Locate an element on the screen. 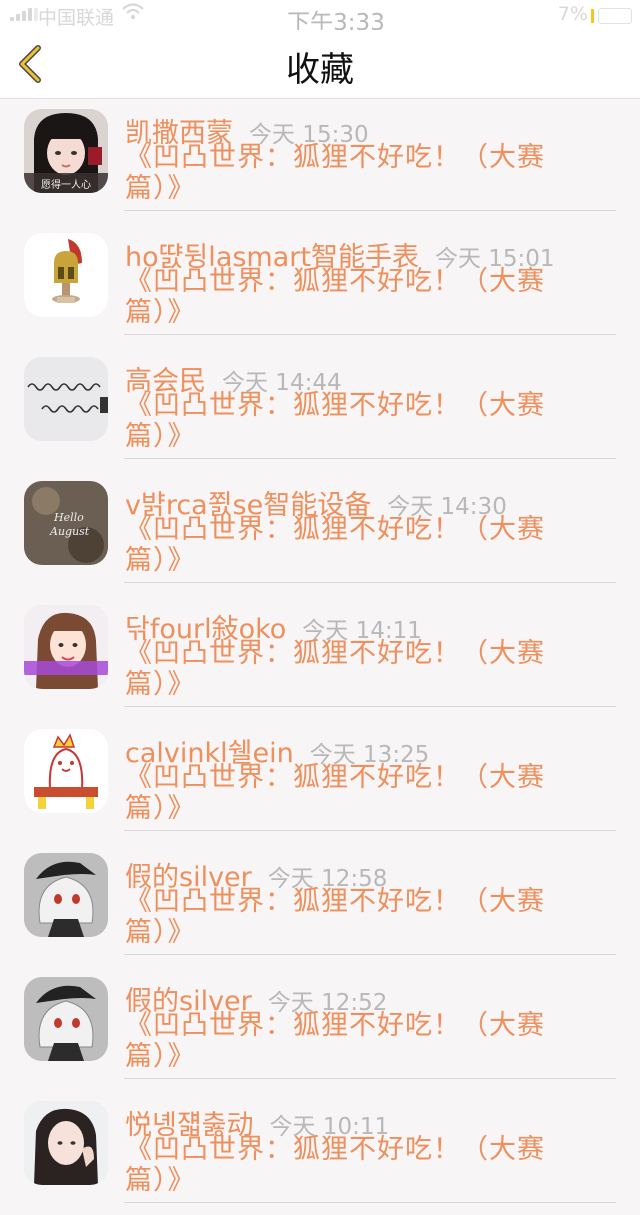 Image resolution: width=640 pixels, height=1215 pixels. svg-text: Hello is located at coordinates (68, 517).